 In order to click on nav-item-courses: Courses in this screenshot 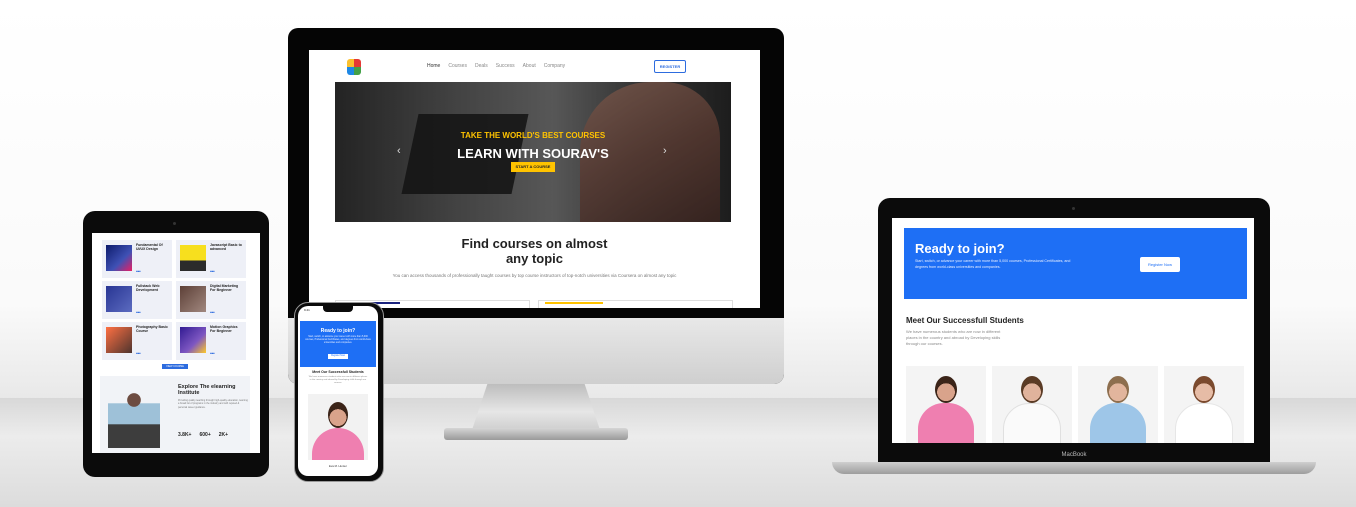, I will do `click(457, 66)`.